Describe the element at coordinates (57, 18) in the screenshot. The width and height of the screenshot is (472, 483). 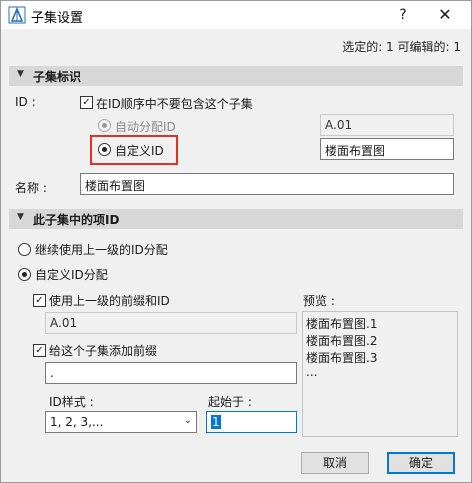
I see `window-title: 子集设置` at that location.